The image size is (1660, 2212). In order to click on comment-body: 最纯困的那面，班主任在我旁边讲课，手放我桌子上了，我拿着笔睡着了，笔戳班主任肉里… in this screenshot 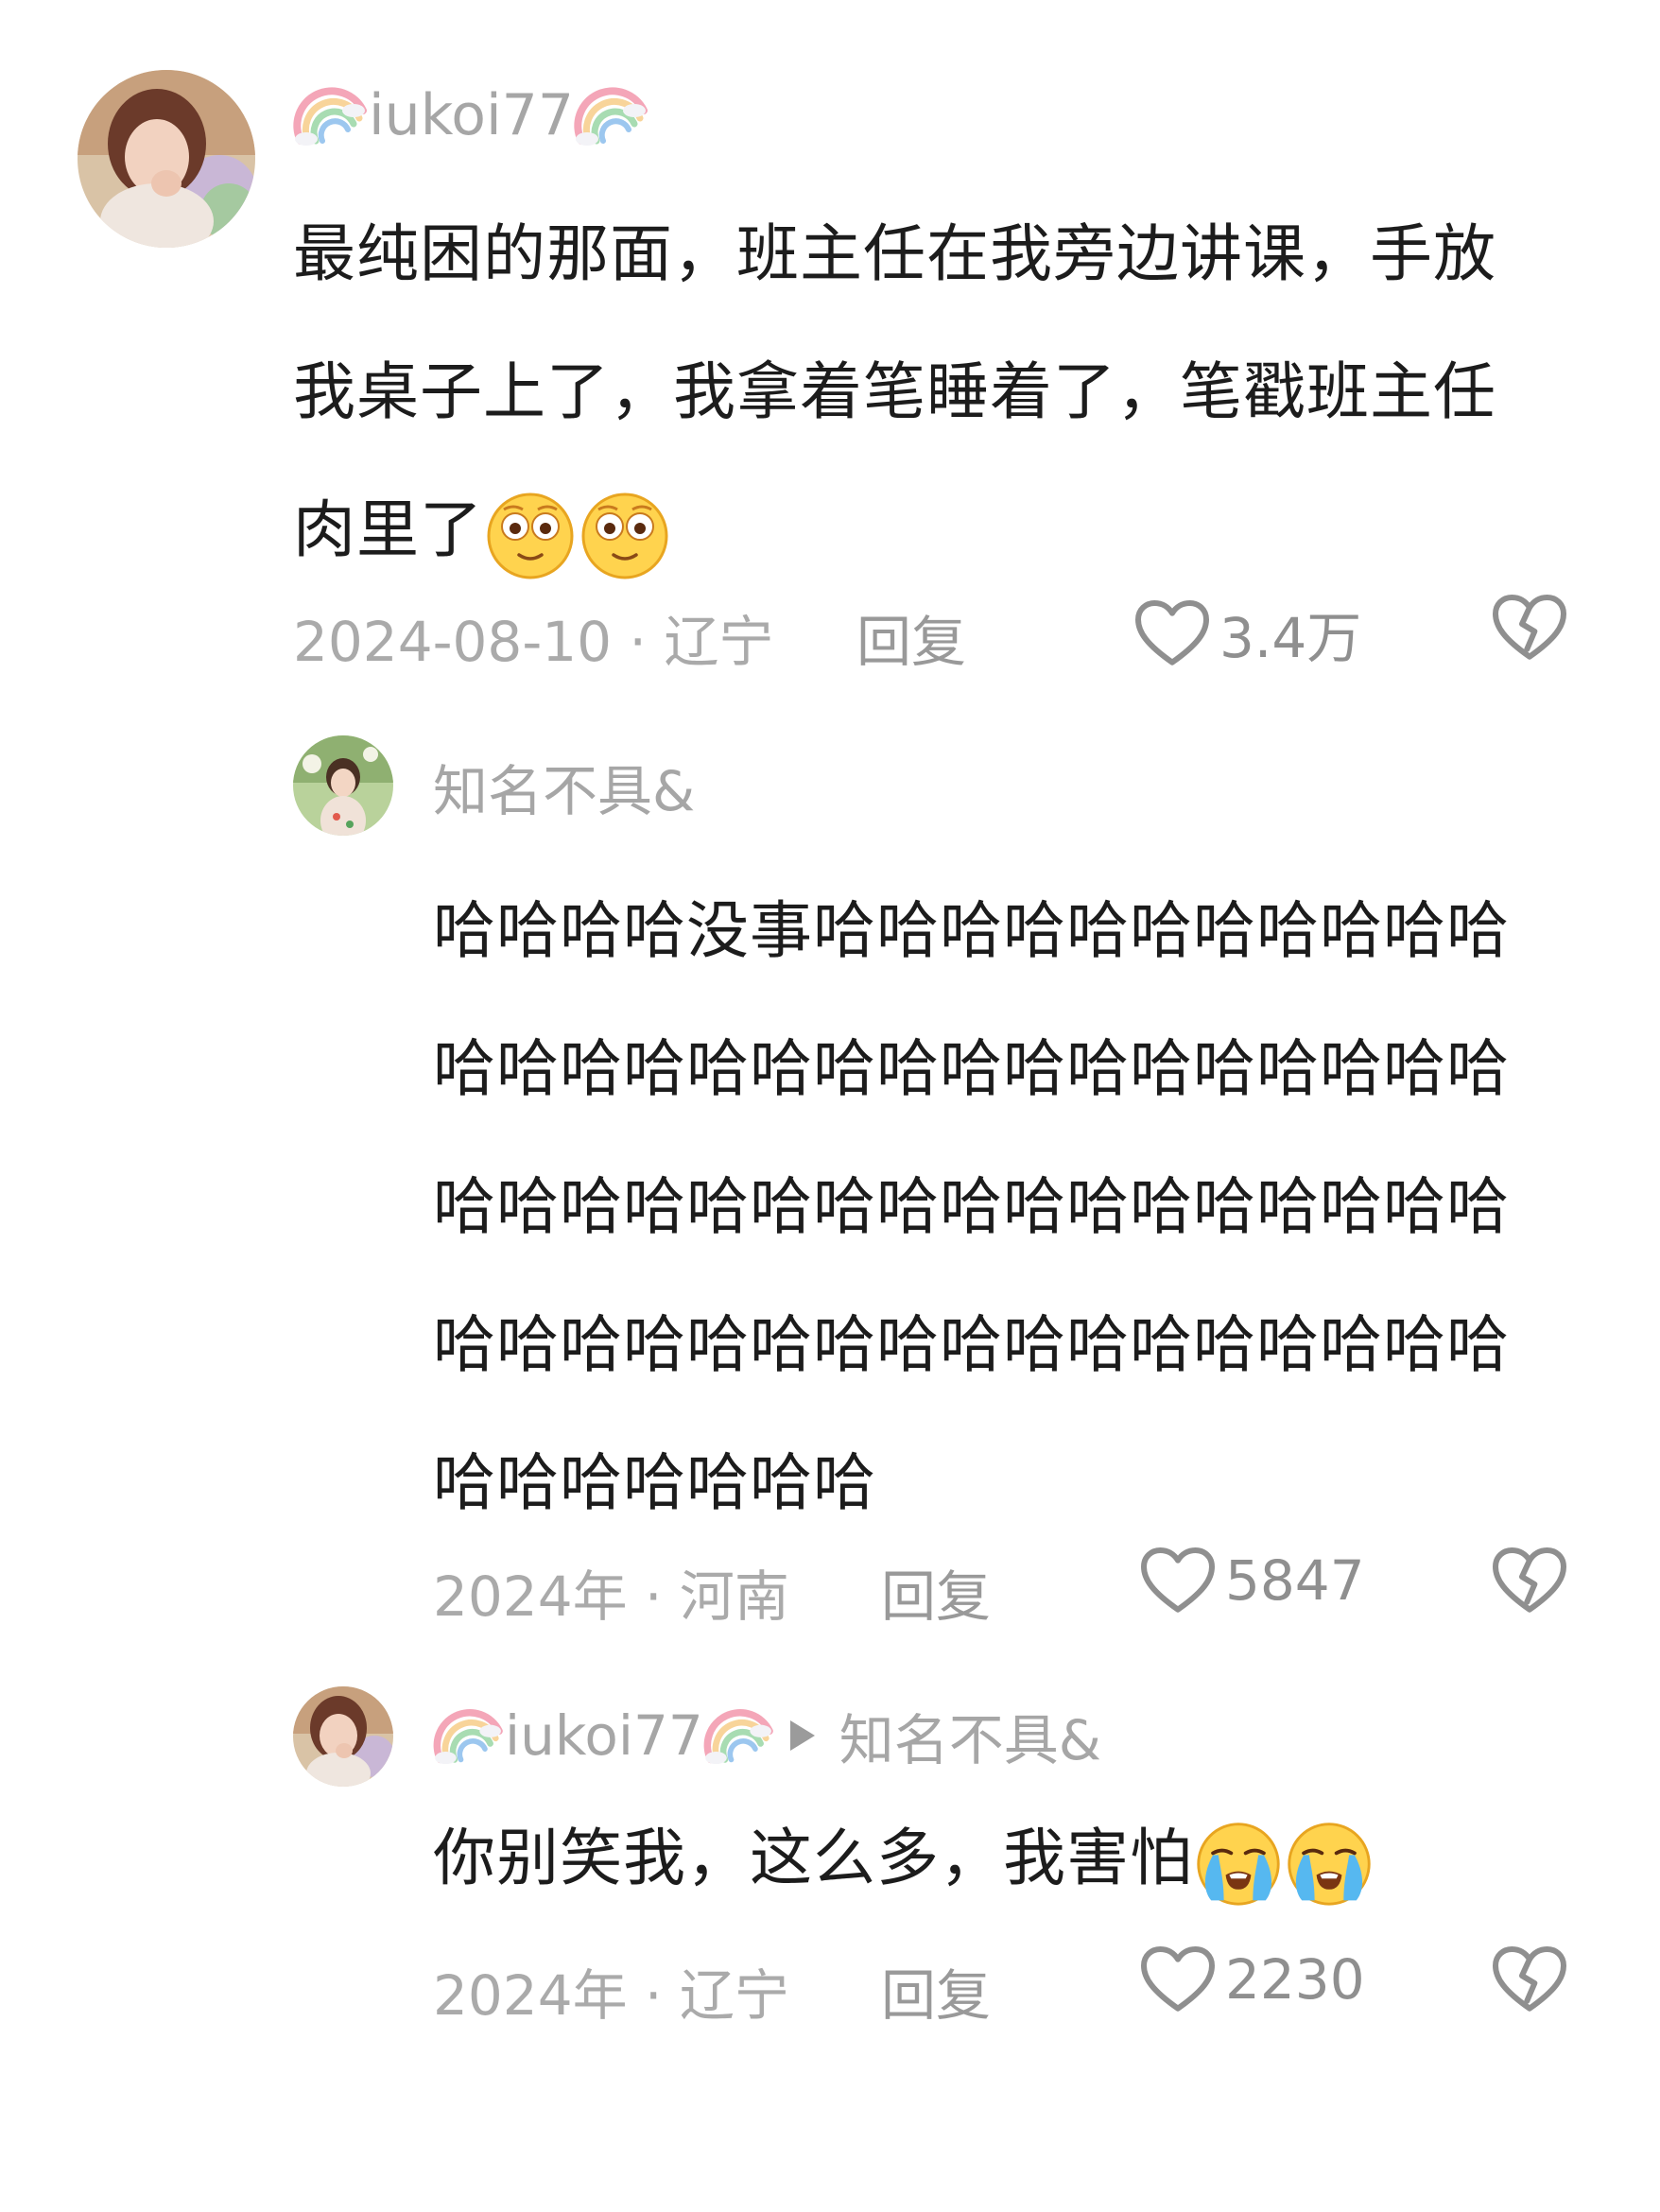, I will do `click(895, 391)`.